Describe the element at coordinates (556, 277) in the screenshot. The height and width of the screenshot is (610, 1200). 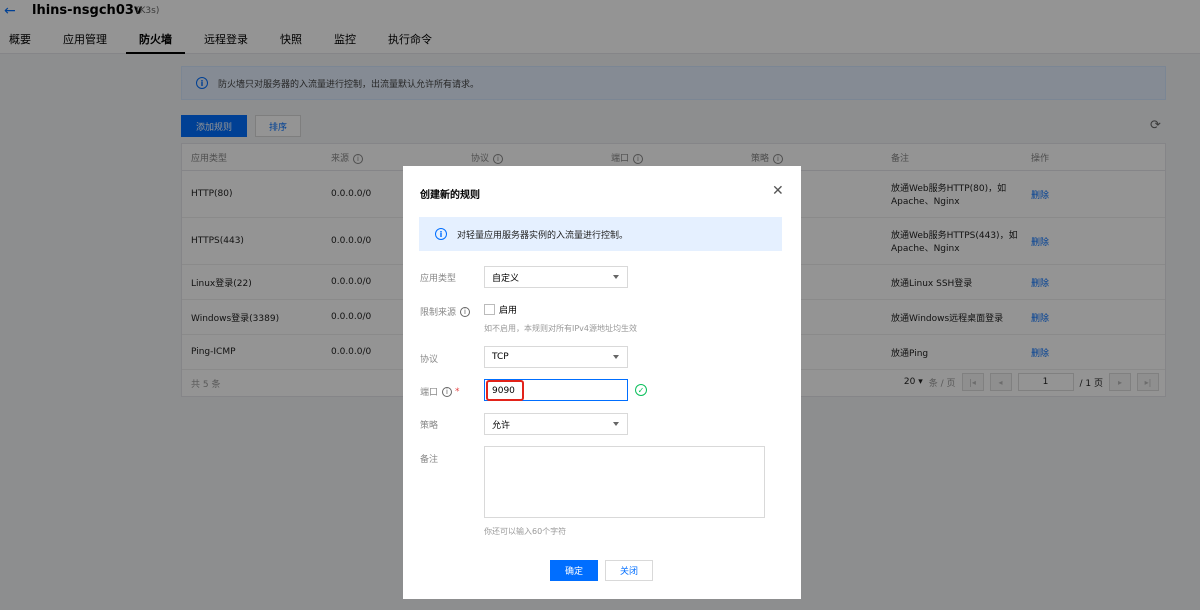
I see `app-type-select: 自定义` at that location.